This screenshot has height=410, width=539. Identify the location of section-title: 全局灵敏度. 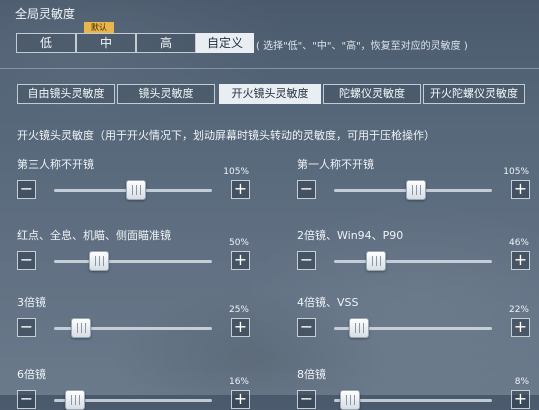
(45, 14).